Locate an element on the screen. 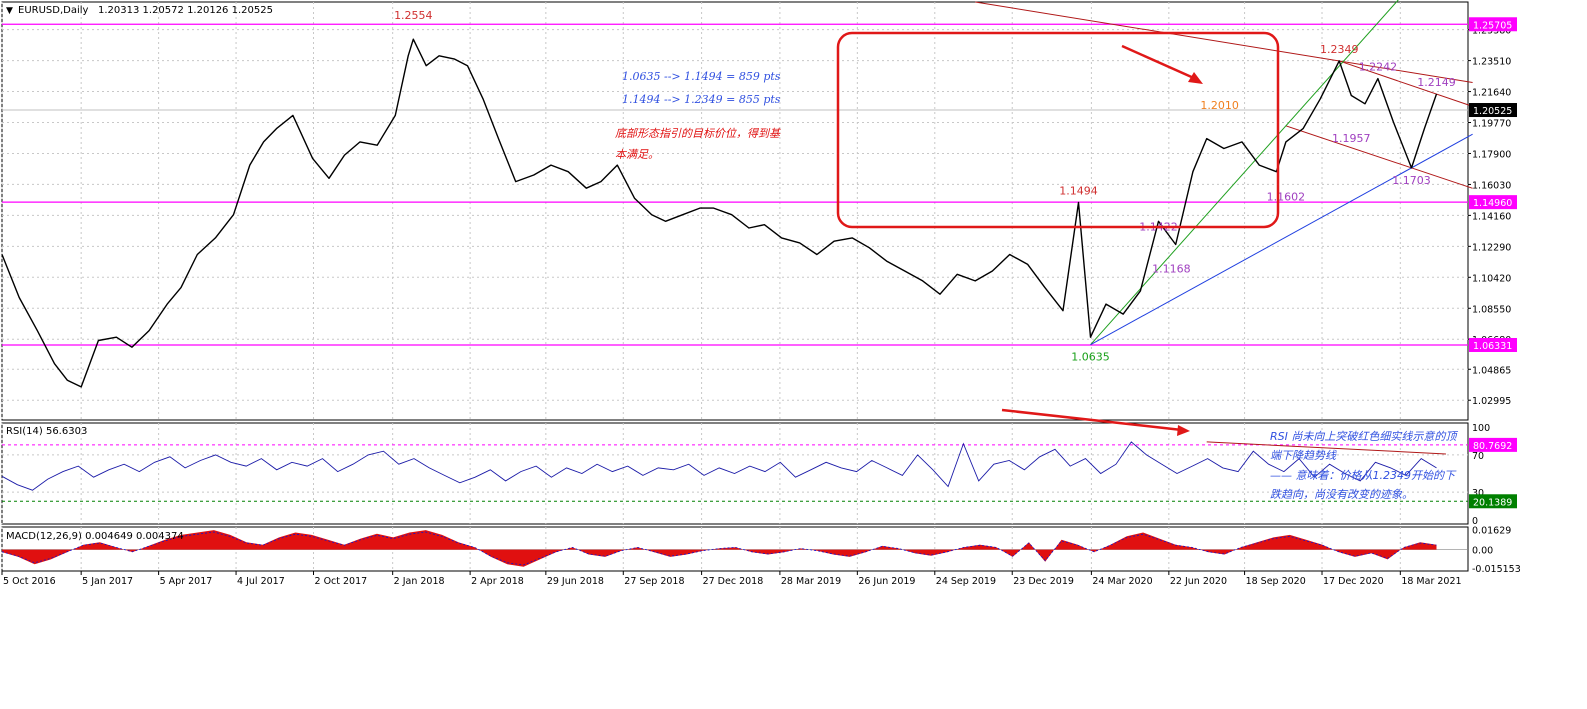  y-tick-label: 1.21640 is located at coordinates (1491, 93).